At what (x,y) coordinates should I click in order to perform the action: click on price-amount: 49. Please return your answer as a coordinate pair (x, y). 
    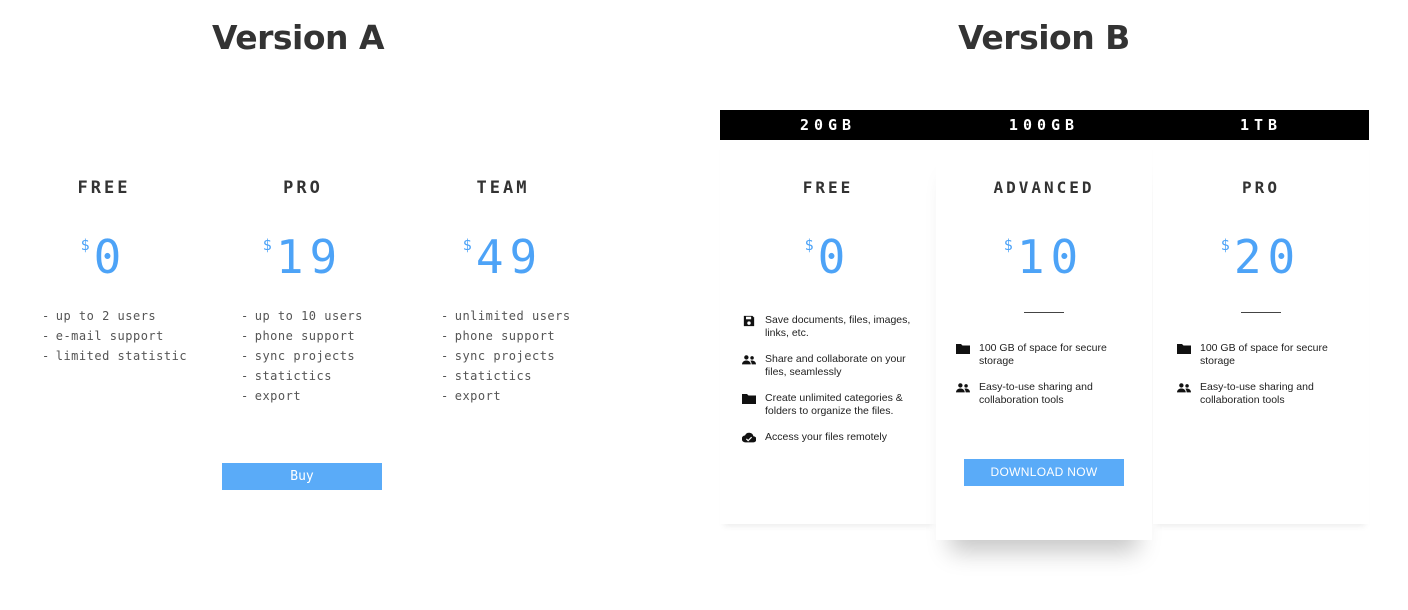
    Looking at the image, I should click on (509, 257).